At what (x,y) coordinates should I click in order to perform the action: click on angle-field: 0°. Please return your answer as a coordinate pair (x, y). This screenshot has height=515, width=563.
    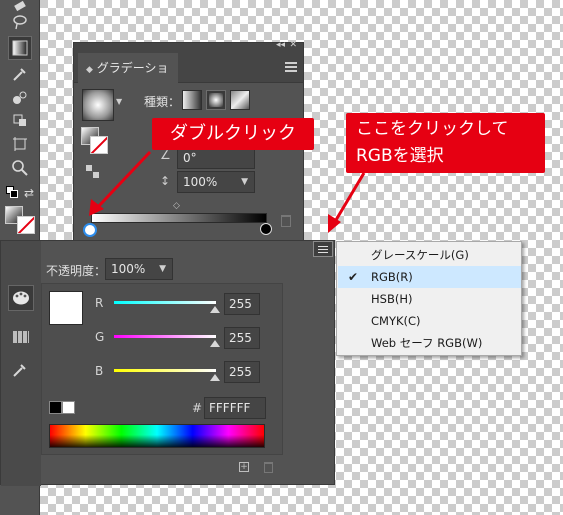
    Looking at the image, I should click on (216, 158).